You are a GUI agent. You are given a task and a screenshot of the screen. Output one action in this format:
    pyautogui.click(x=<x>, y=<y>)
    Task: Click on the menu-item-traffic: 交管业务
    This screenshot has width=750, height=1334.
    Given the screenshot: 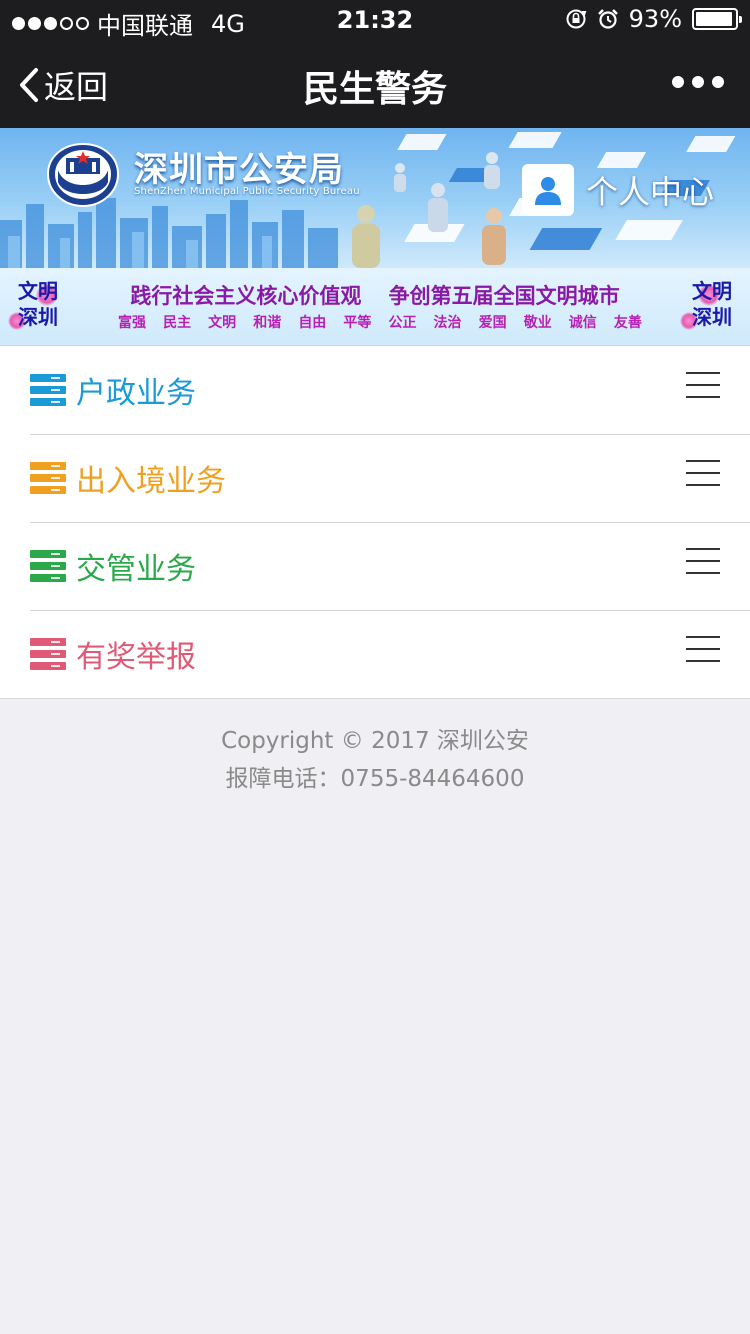 What is the action you would take?
    pyautogui.click(x=375, y=566)
    